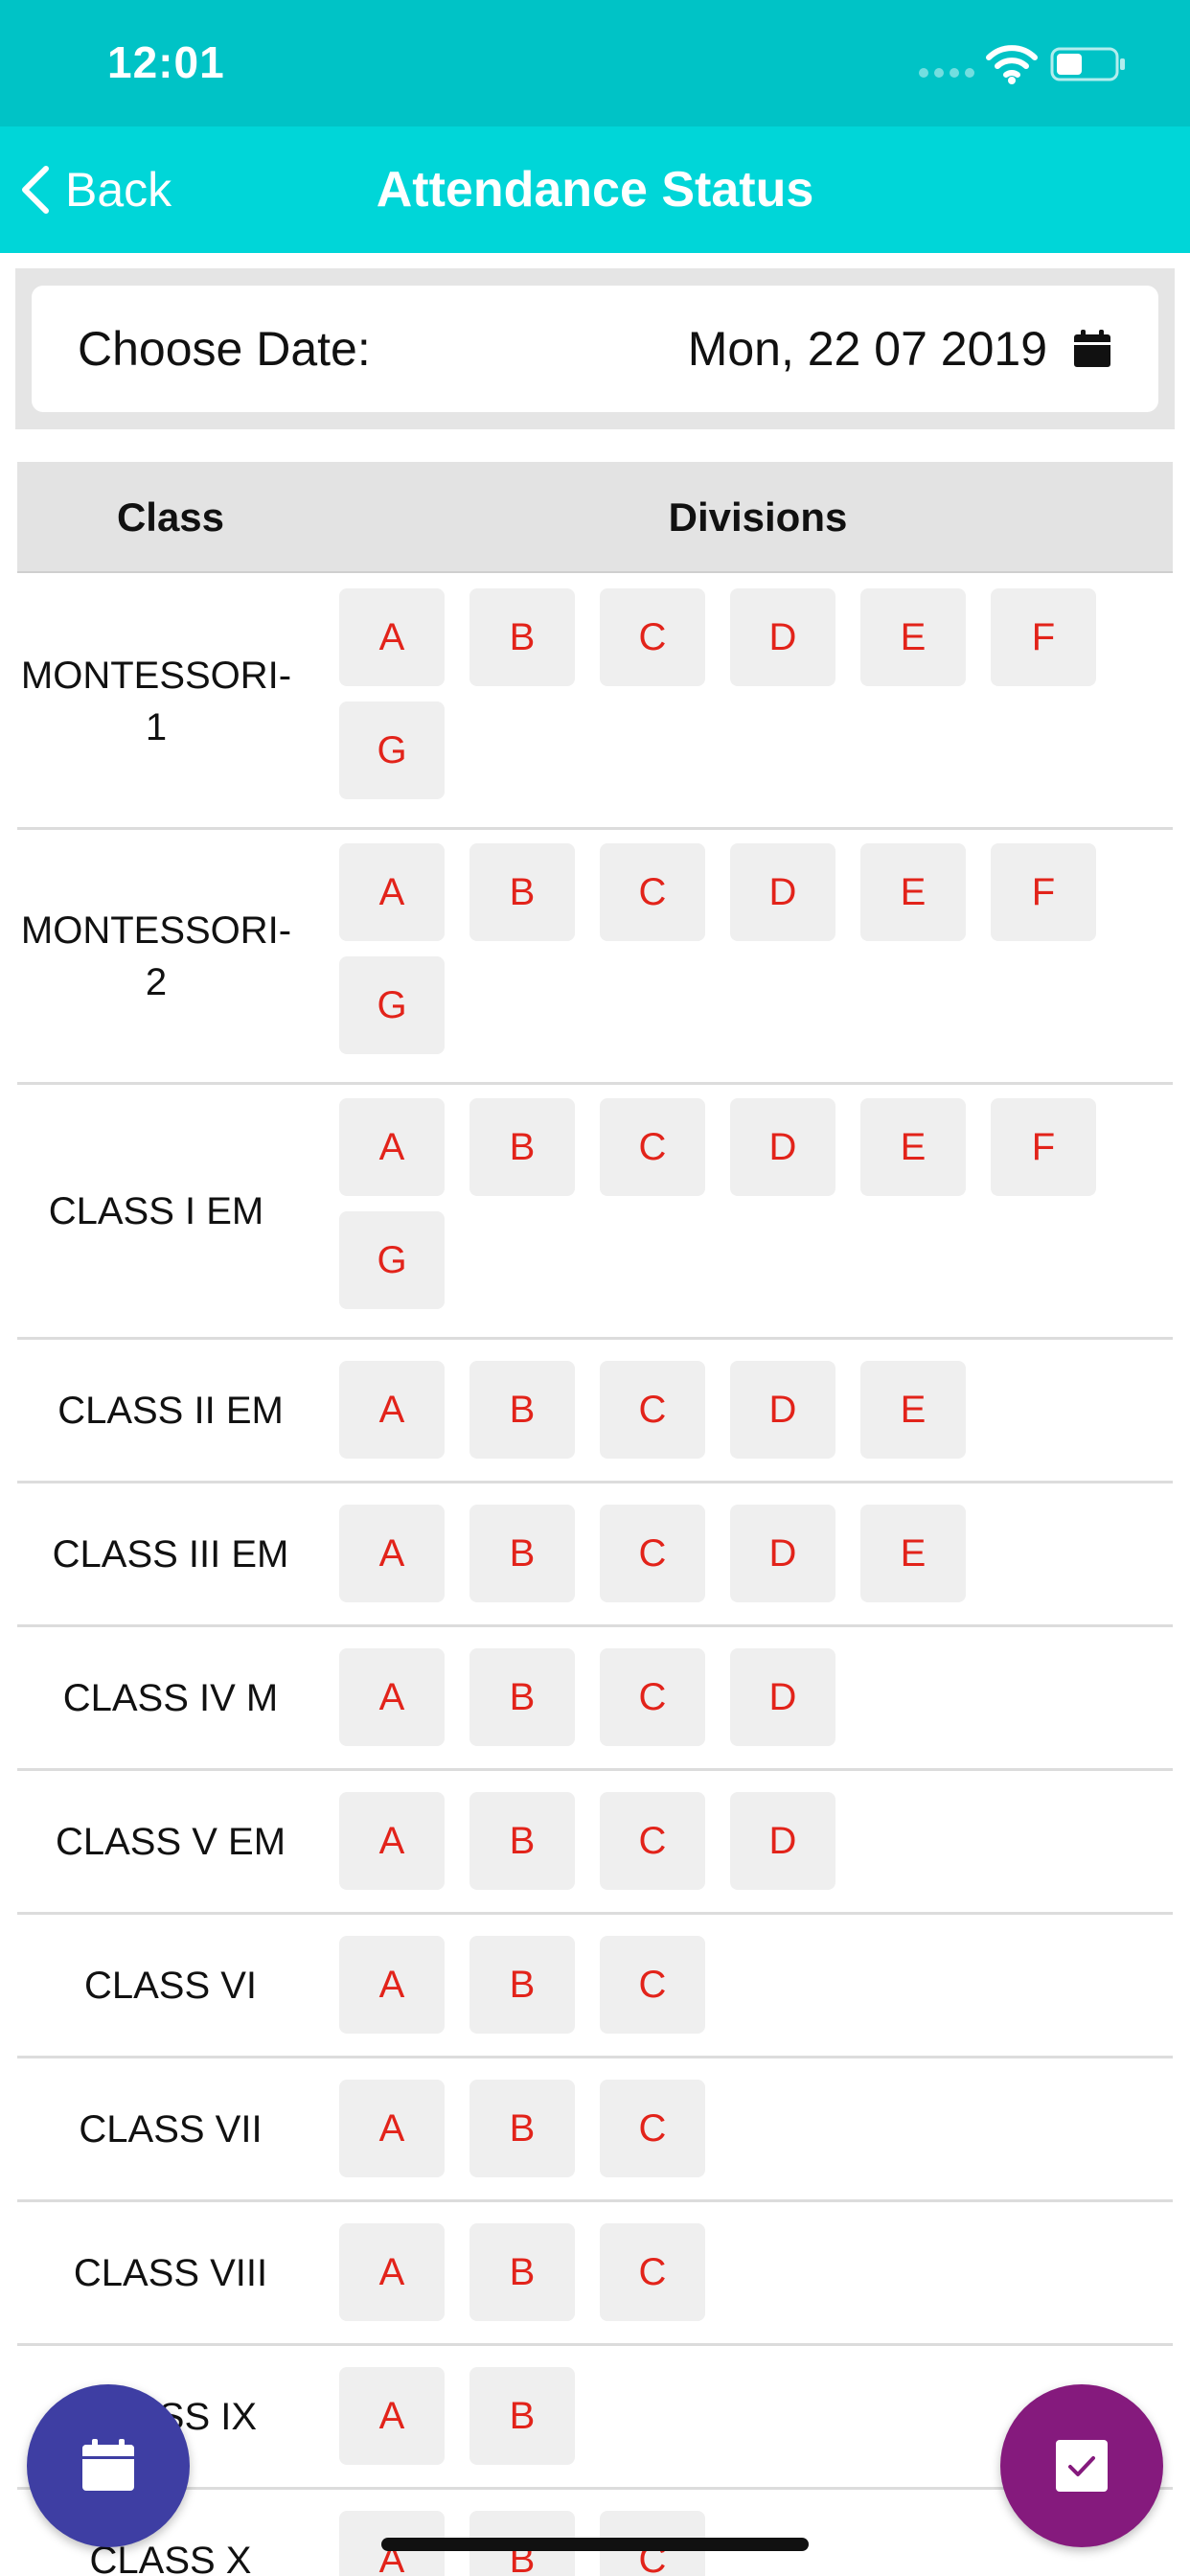 This screenshot has width=1190, height=2576. I want to click on chevron-left-icon, so click(36, 190).